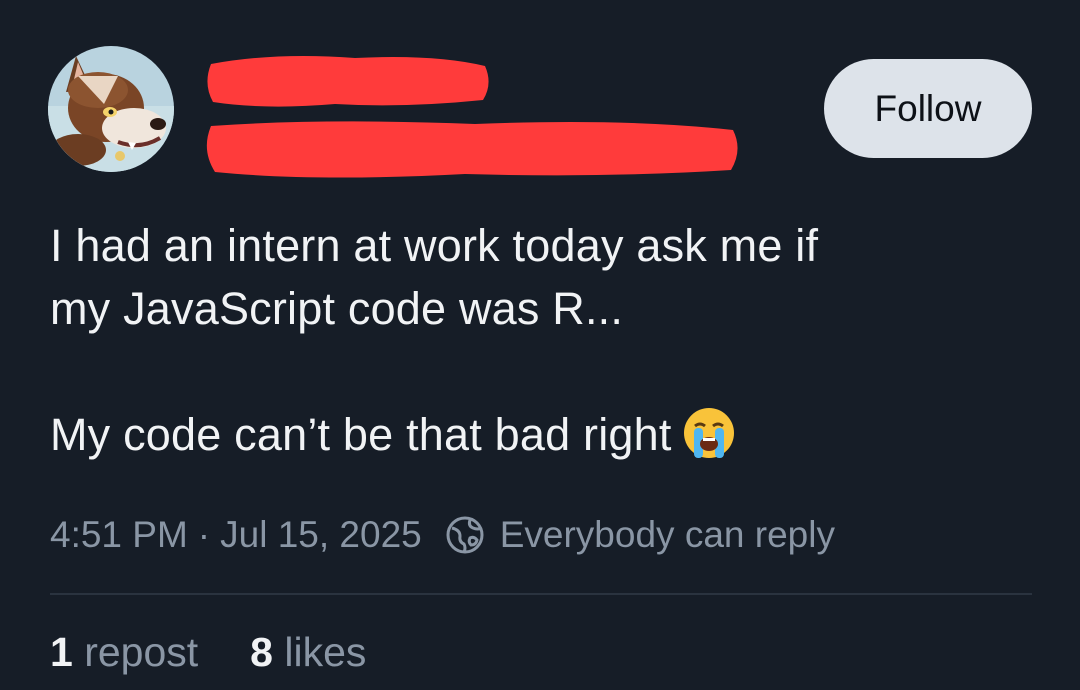  Describe the element at coordinates (541, 594) in the screenshot. I see `divider` at that location.